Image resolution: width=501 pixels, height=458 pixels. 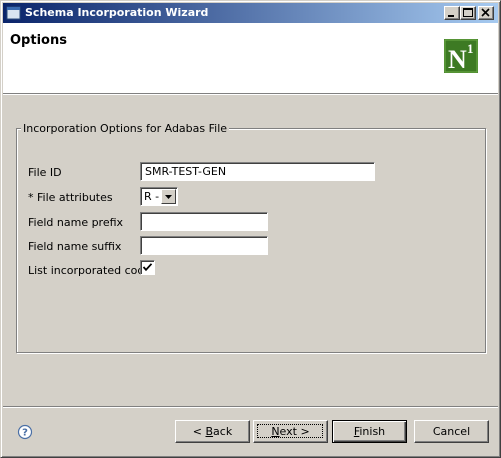 I want to click on list-incorporated-code-label: List incorporated code, so click(x=90, y=270).